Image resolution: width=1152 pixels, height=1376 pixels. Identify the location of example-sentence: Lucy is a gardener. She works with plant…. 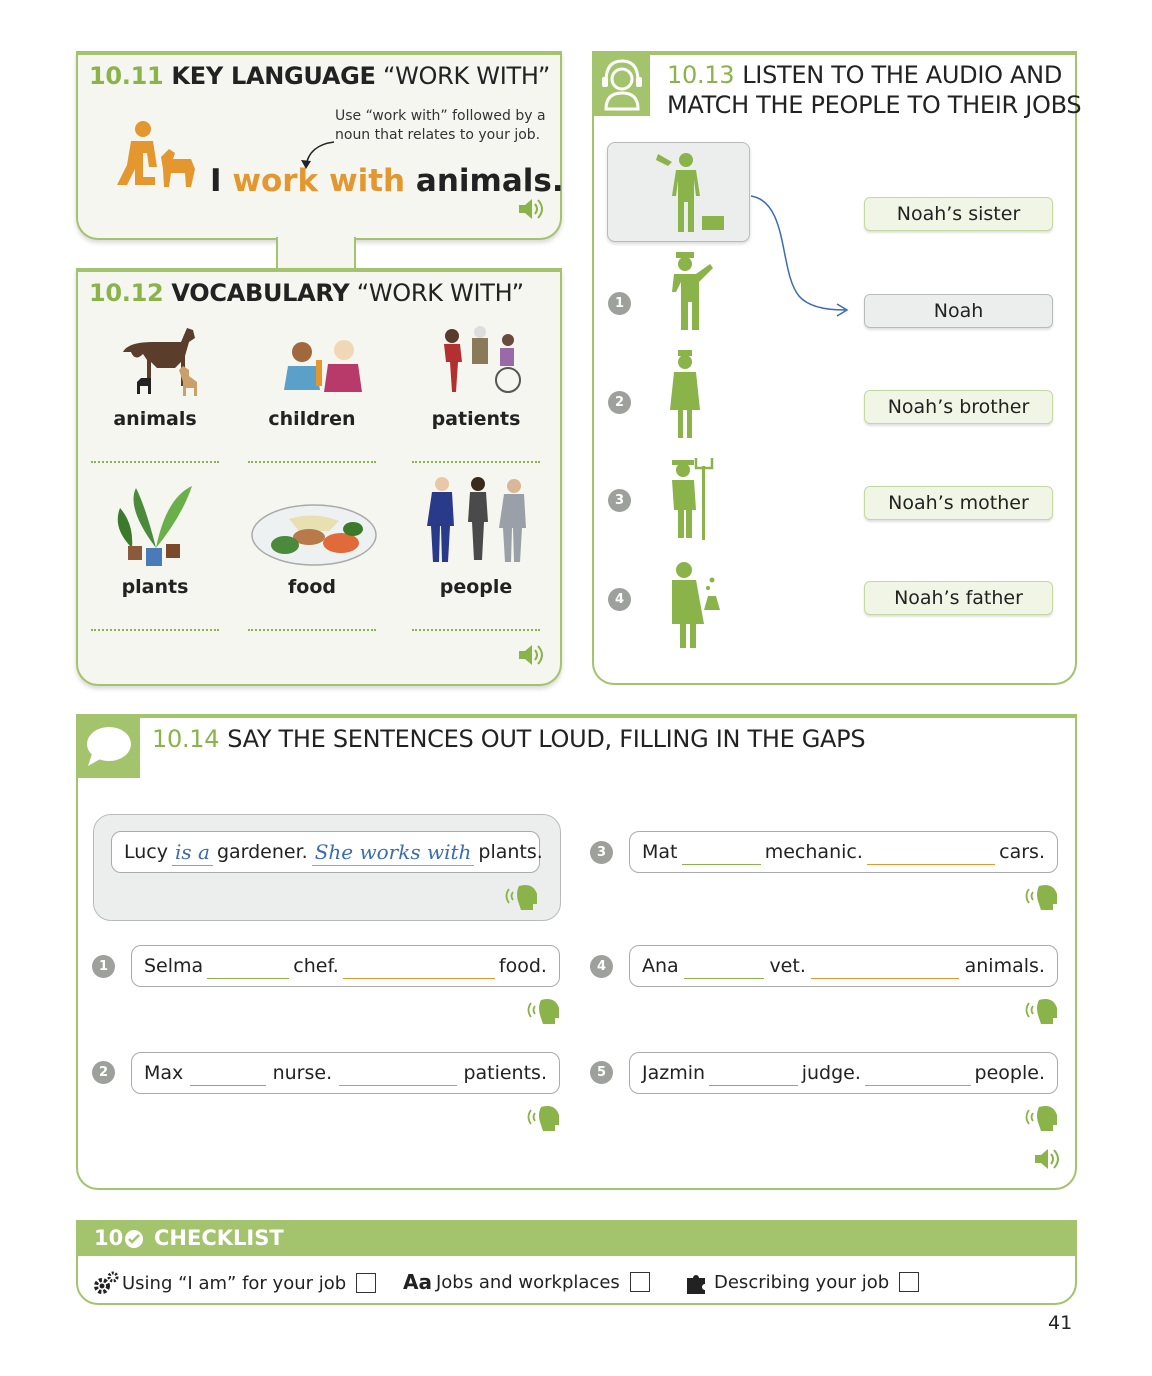
(327, 852).